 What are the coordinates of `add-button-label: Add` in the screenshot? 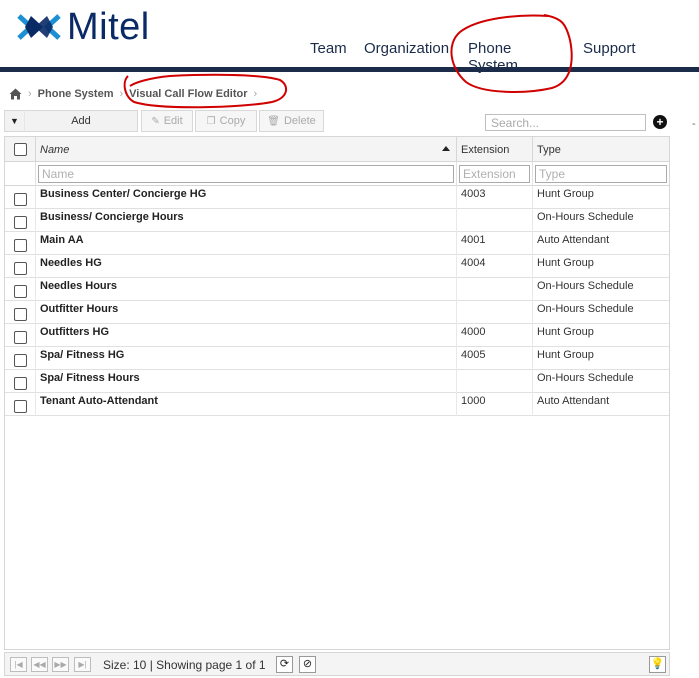 It's located at (81, 121).